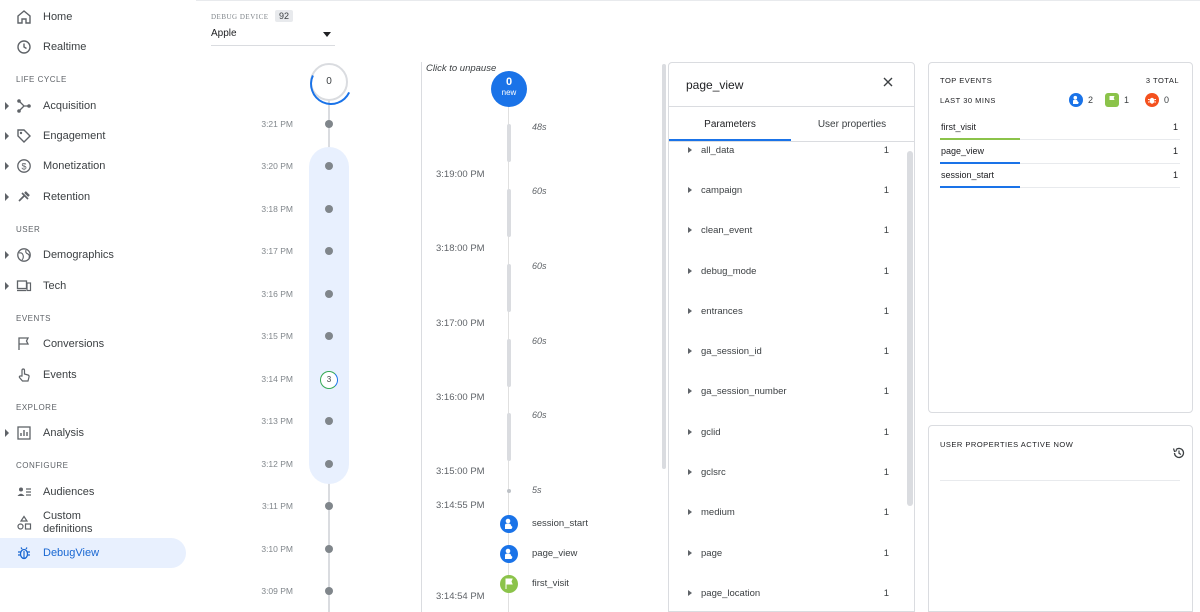  I want to click on minute-event-count-badge: 3, so click(329, 380).